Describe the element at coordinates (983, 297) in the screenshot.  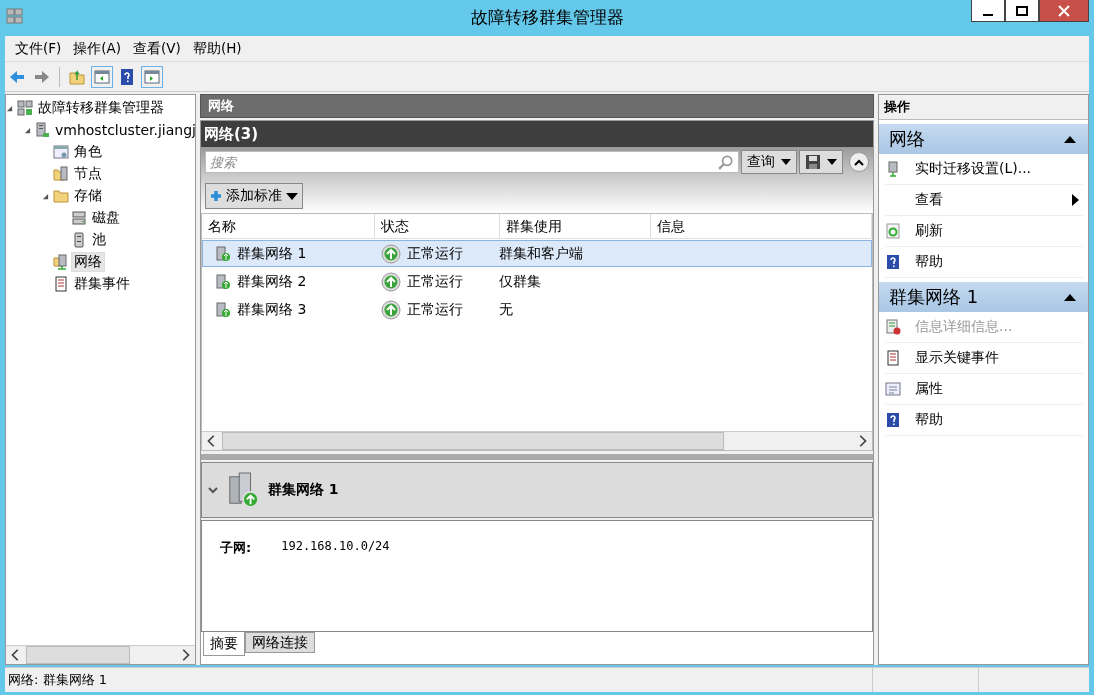
I see `section-header: 群集网络 1` at that location.